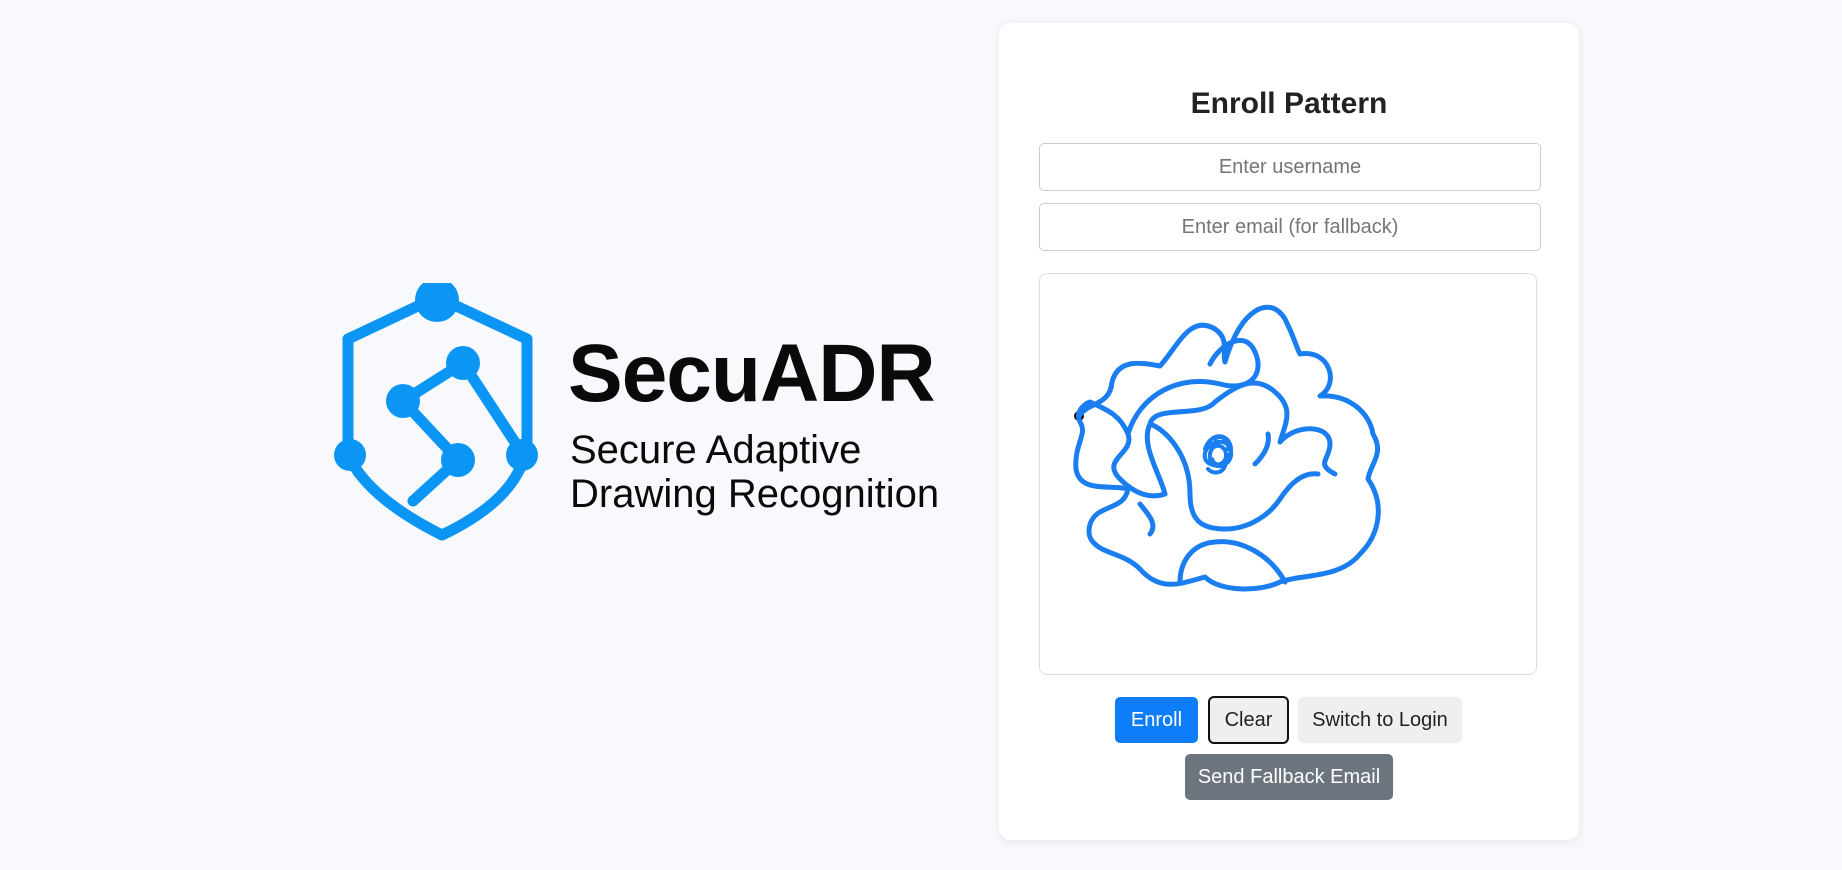 The image size is (1842, 870). I want to click on send-fallback-email-button: Send Fallback Email, so click(1289, 777).